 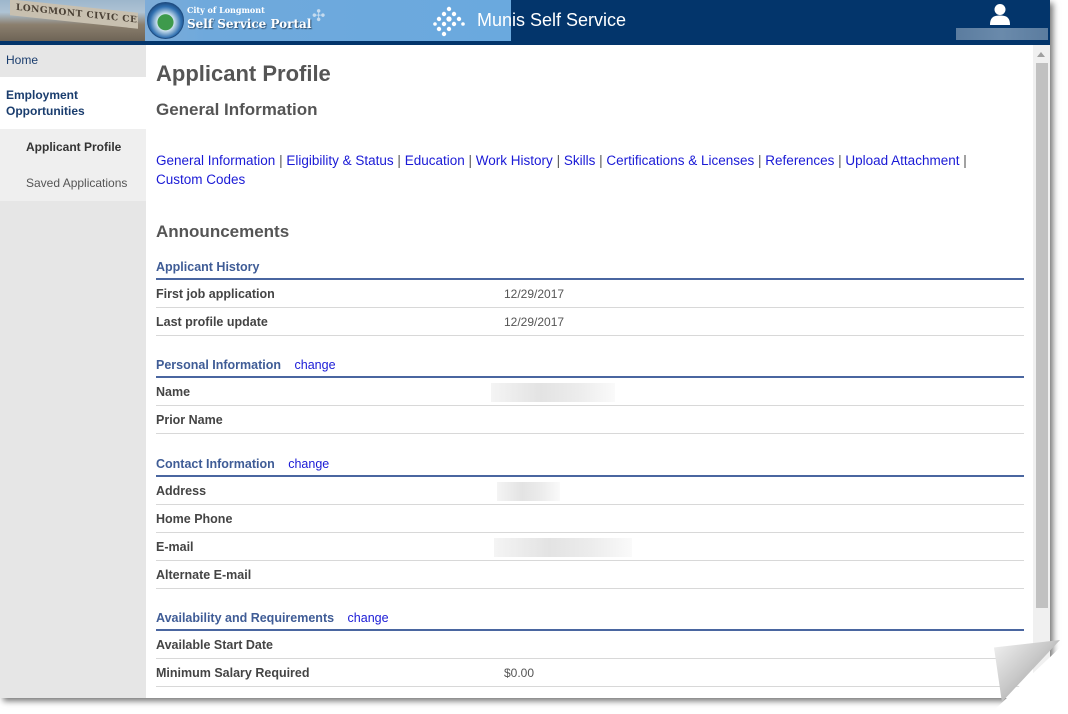 What do you see at coordinates (73, 61) in the screenshot?
I see `sidebar-item-home: Home` at bounding box center [73, 61].